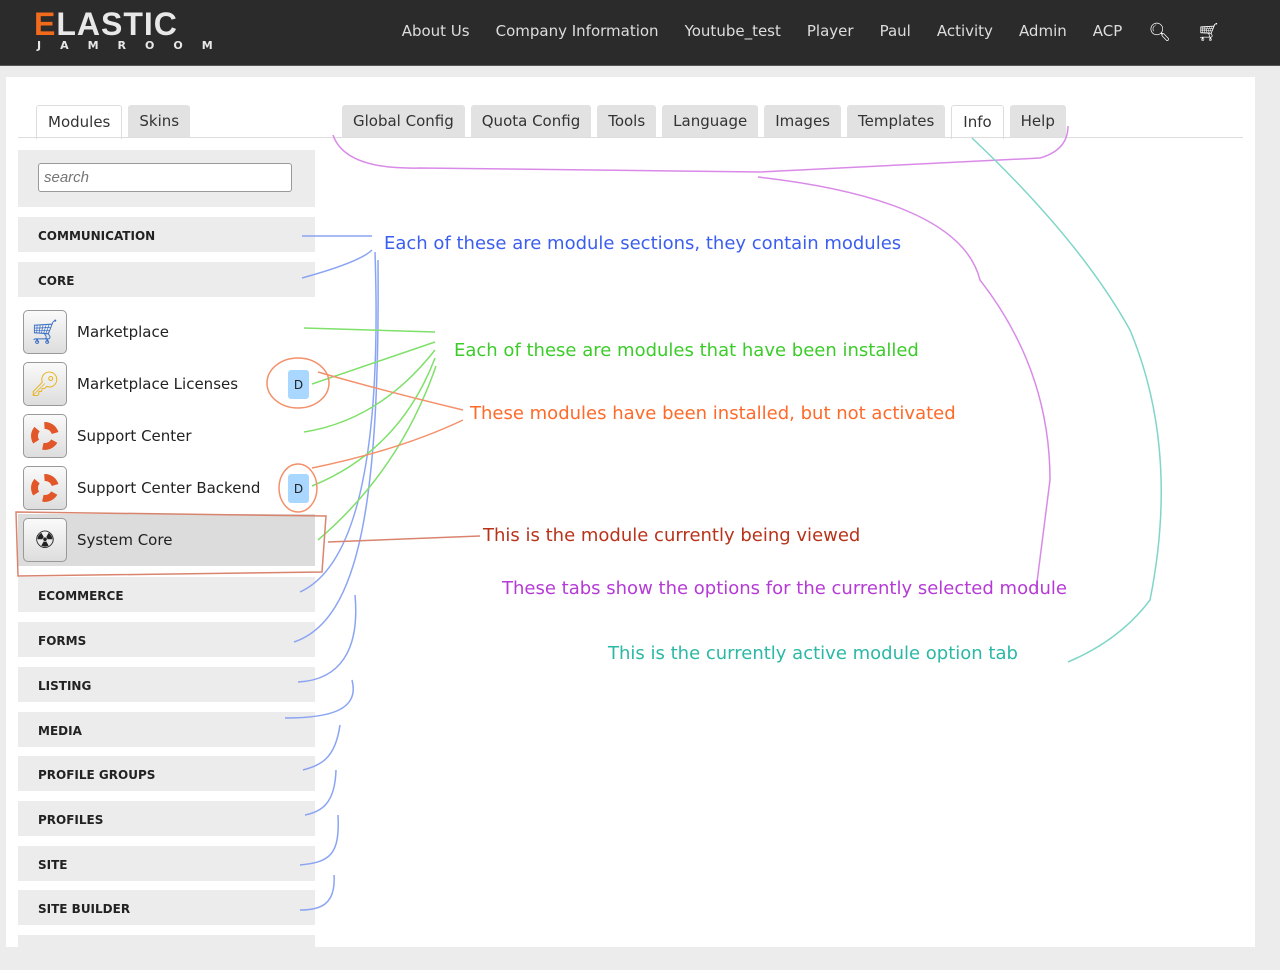 The image size is (1280, 970). I want to click on section-core: CORE, so click(166, 279).